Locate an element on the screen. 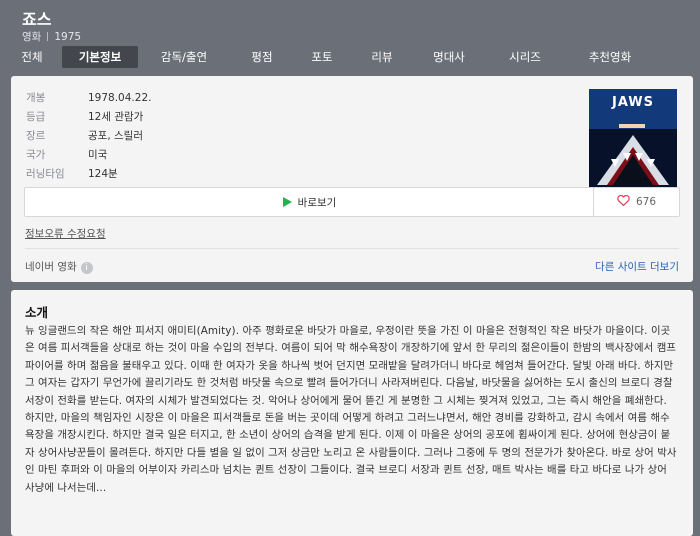  info-row-release: 개봉 1978.04.22. is located at coordinates (88, 99).